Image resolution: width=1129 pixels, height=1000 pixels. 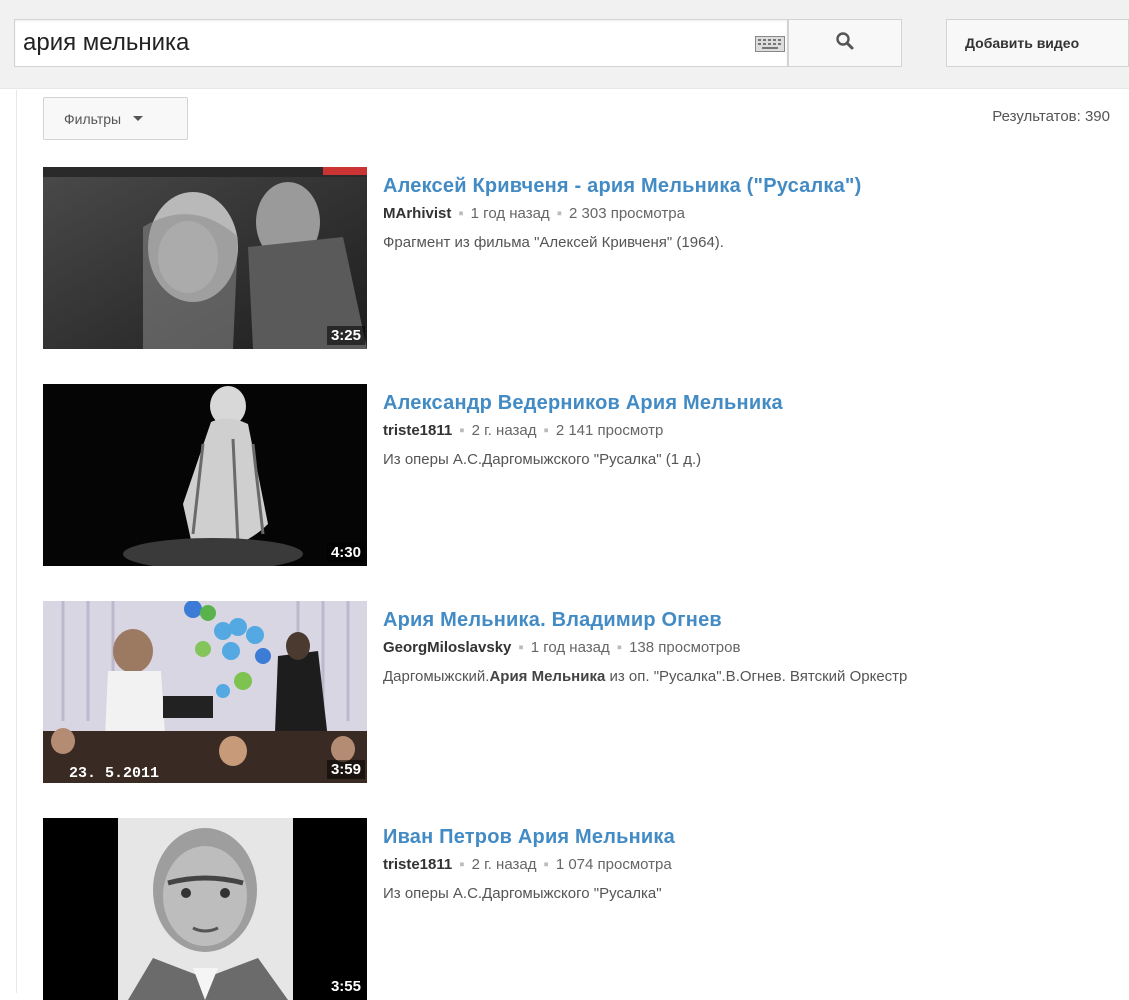 I want to click on filters-label: Фильтры, so click(x=93, y=118).